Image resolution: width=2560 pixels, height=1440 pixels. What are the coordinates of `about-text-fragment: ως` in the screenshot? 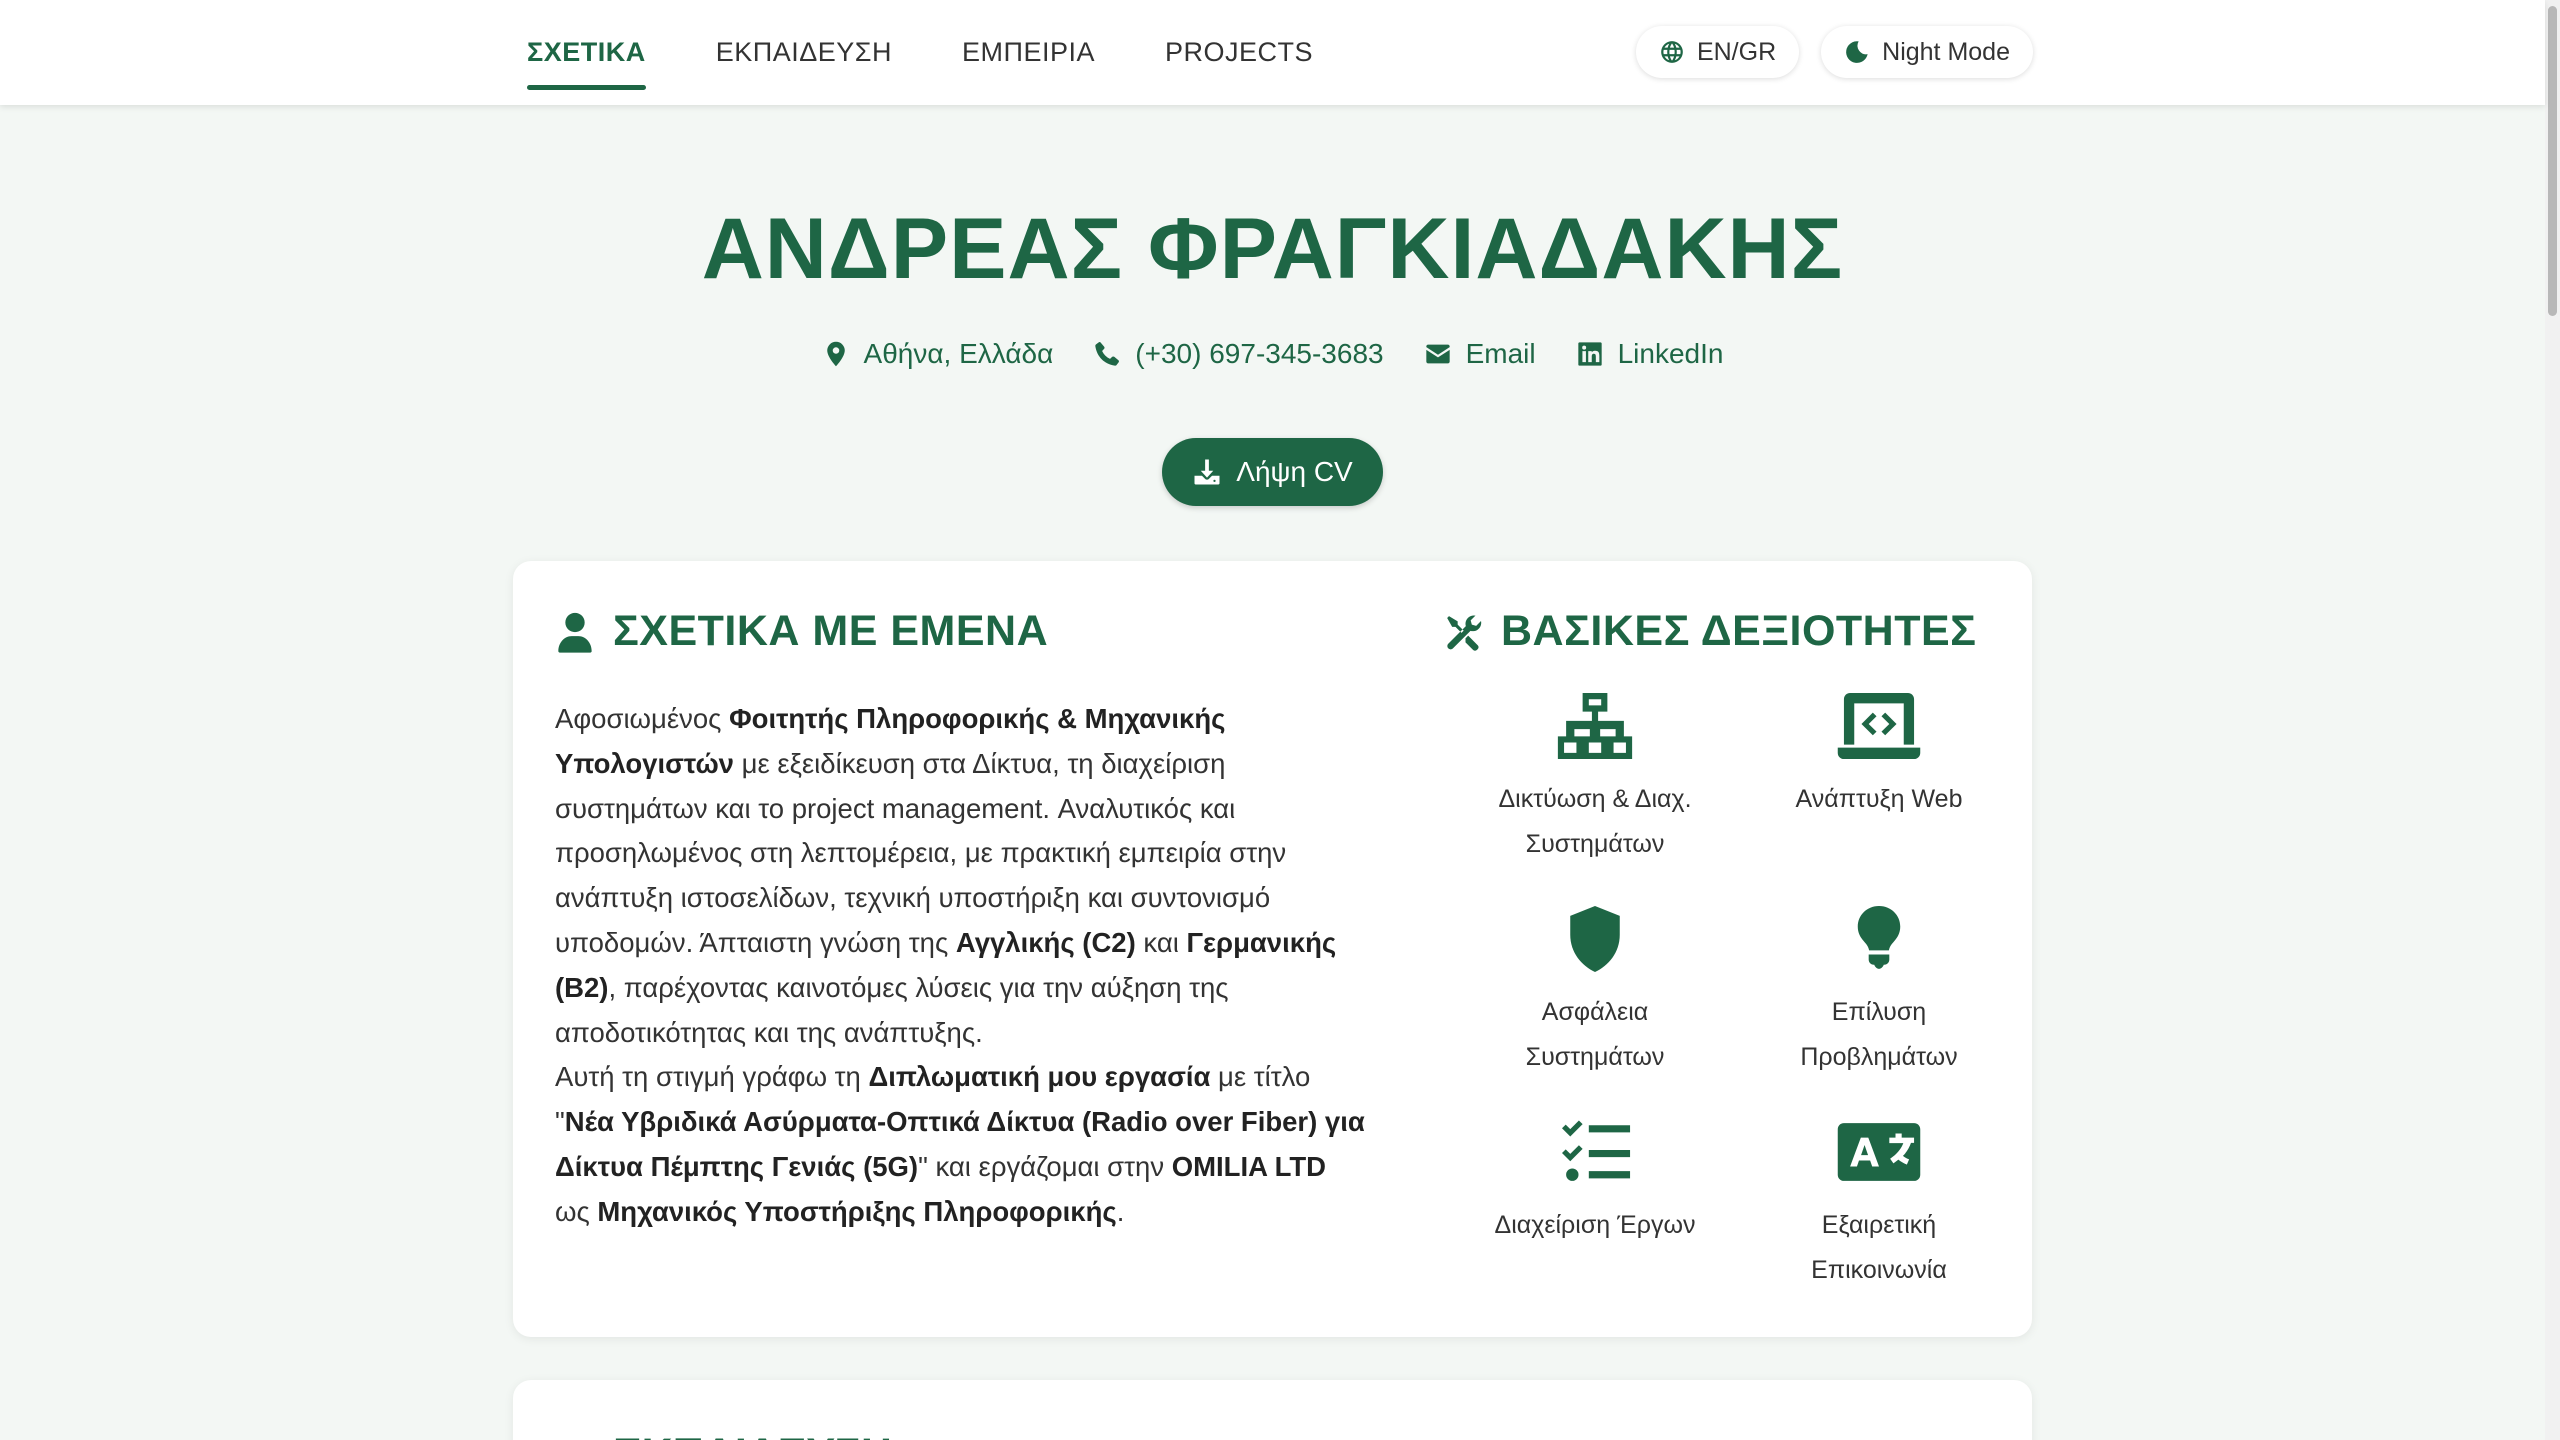 It's located at (576, 1211).